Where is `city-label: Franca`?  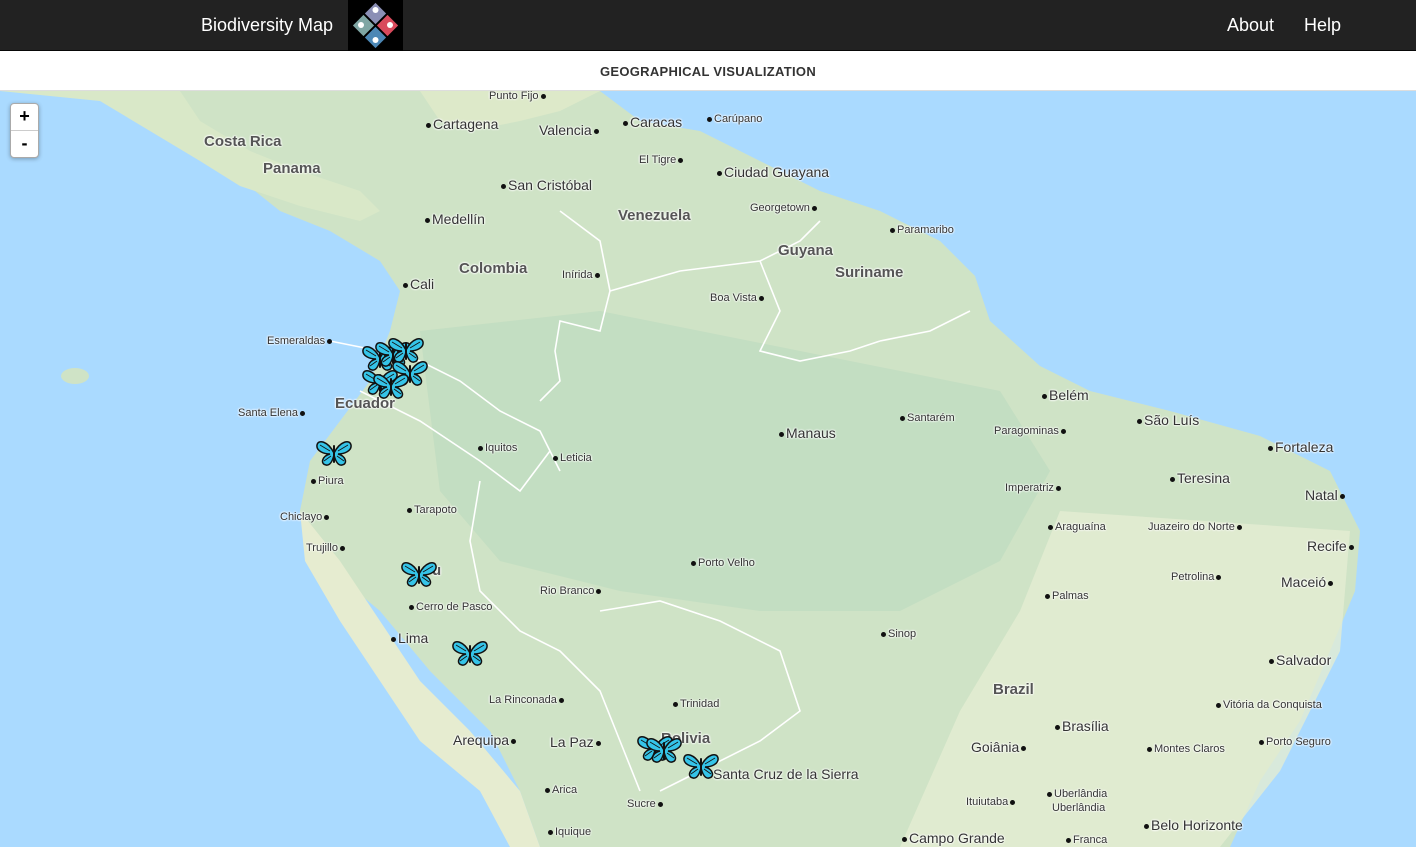
city-label: Franca is located at coordinates (1085, 840).